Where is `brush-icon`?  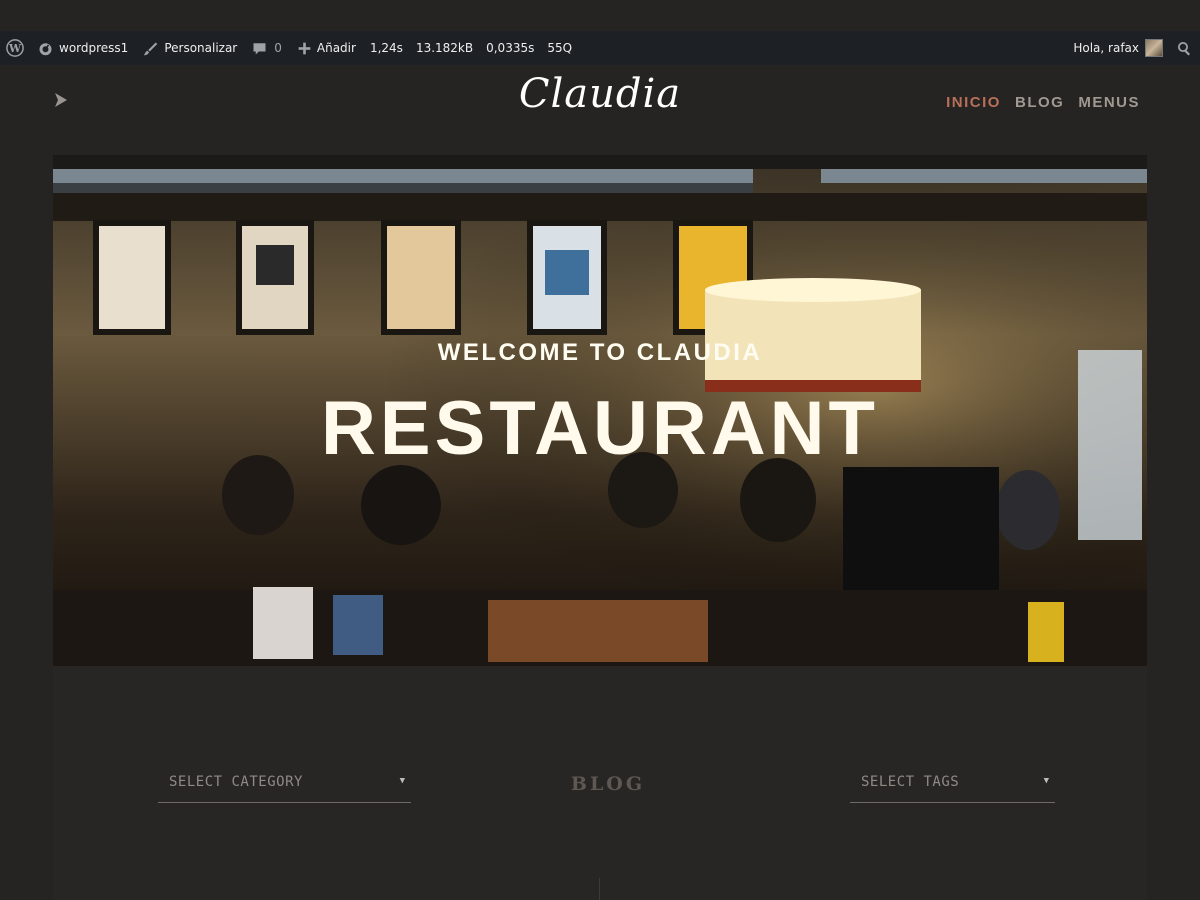
brush-icon is located at coordinates (151, 48).